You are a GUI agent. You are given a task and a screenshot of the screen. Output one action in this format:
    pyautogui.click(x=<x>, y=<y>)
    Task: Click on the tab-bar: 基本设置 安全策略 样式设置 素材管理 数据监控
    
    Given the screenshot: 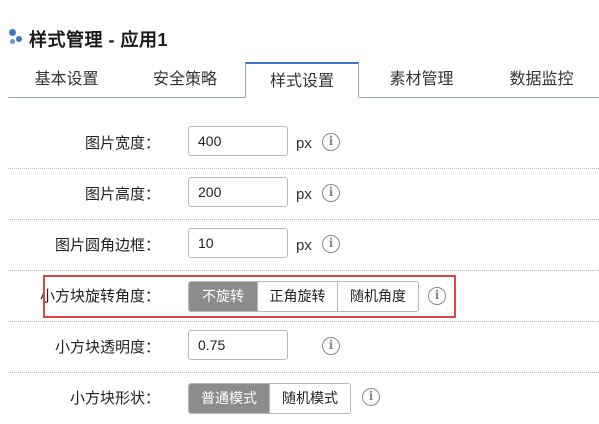 What is the action you would take?
    pyautogui.click(x=303, y=80)
    